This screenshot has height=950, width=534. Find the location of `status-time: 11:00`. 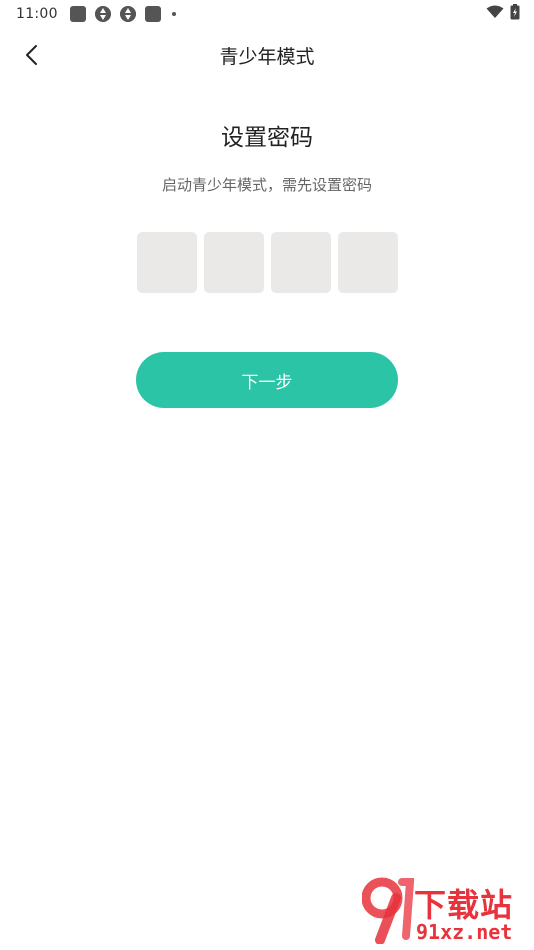

status-time: 11:00 is located at coordinates (37, 14).